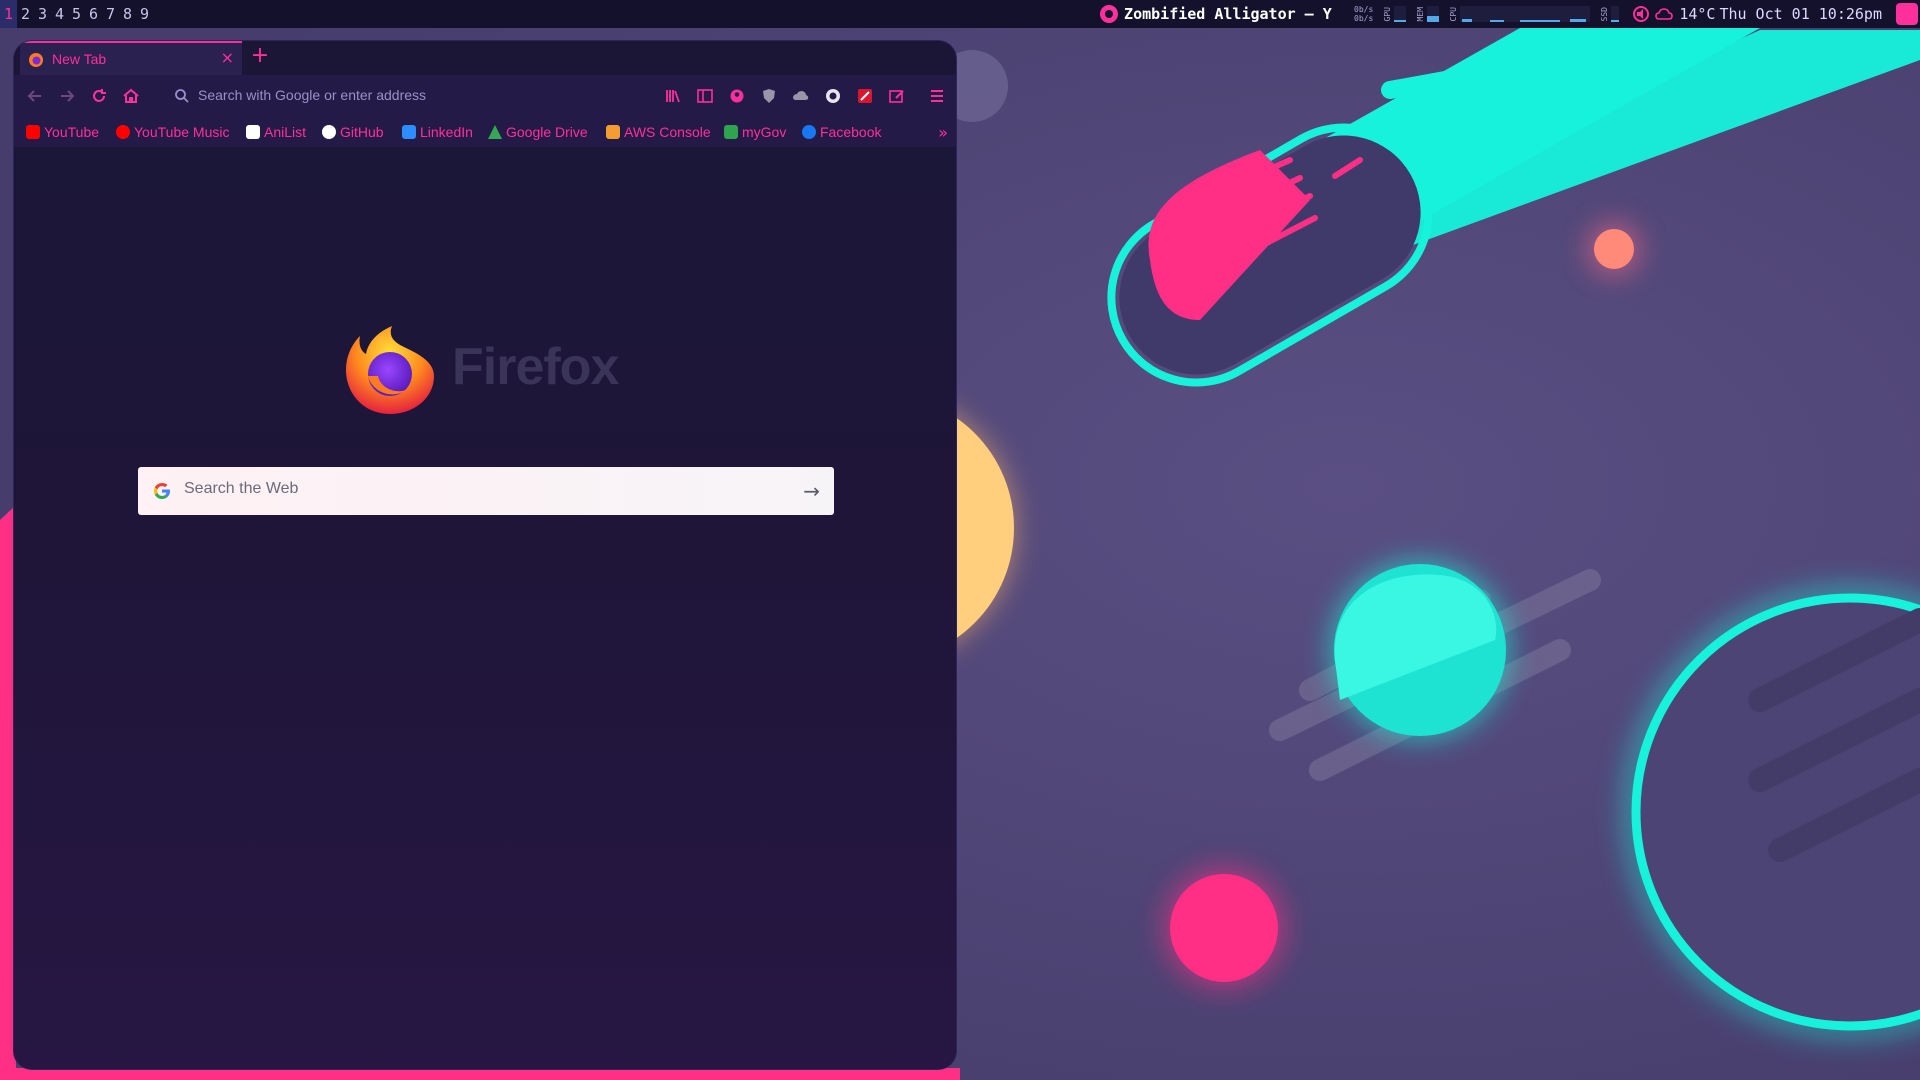  I want to click on menu-button, so click(937, 96).